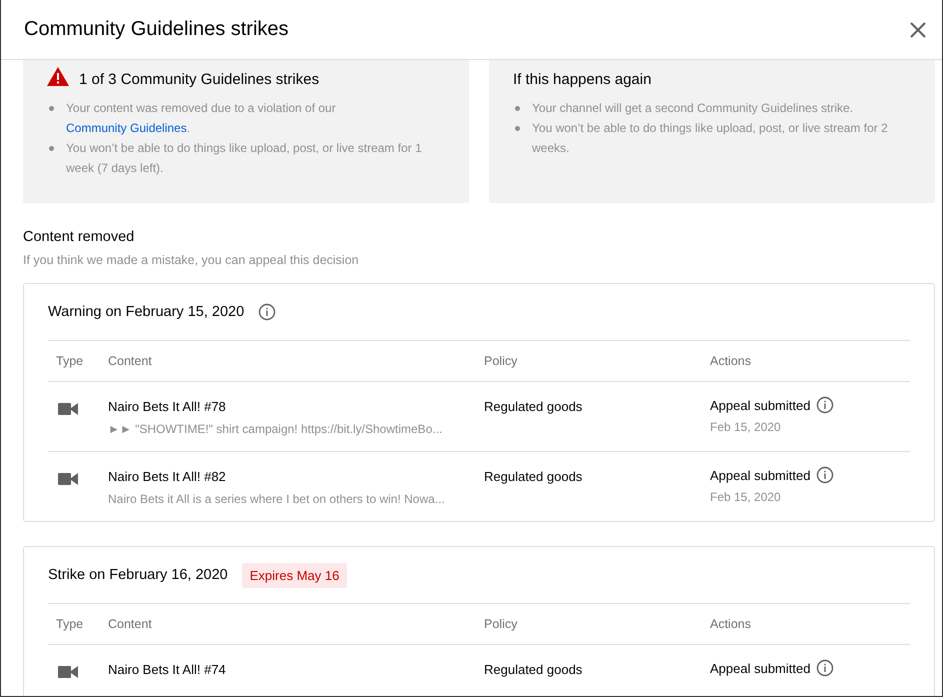 This screenshot has height=697, width=943. What do you see at coordinates (79, 237) in the screenshot?
I see `section-title: Content removed` at bounding box center [79, 237].